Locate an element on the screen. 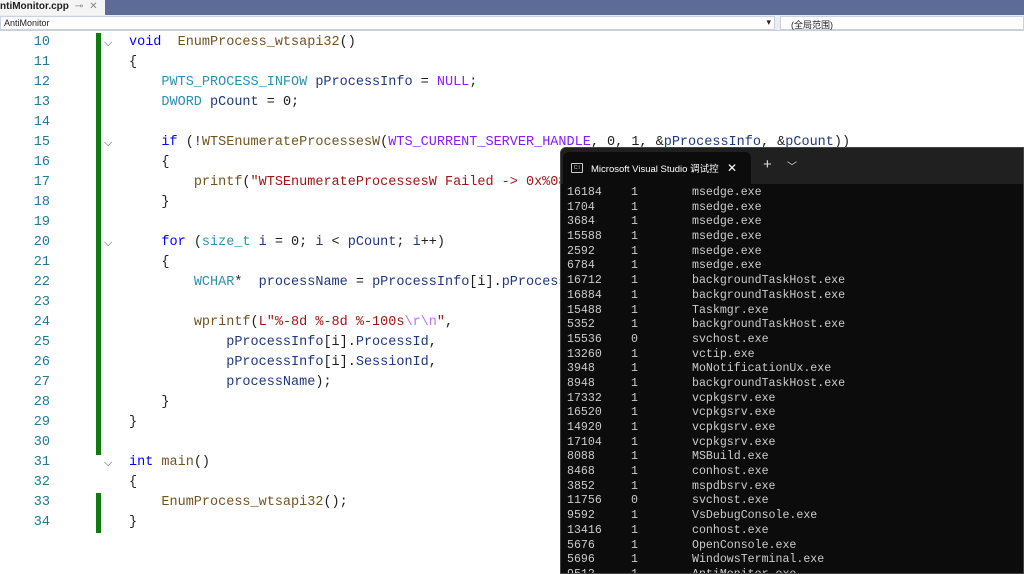  process-id: 8088 is located at coordinates (581, 457).